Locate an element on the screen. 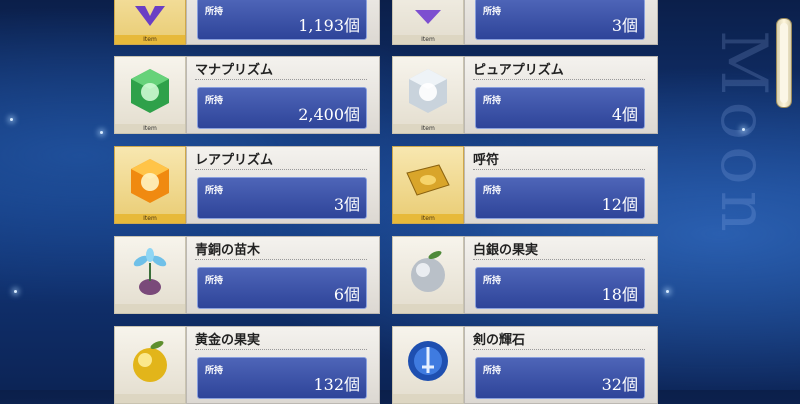 The image size is (800, 404). item-panel: 青銅の苗木 所持 6個 is located at coordinates (283, 275).